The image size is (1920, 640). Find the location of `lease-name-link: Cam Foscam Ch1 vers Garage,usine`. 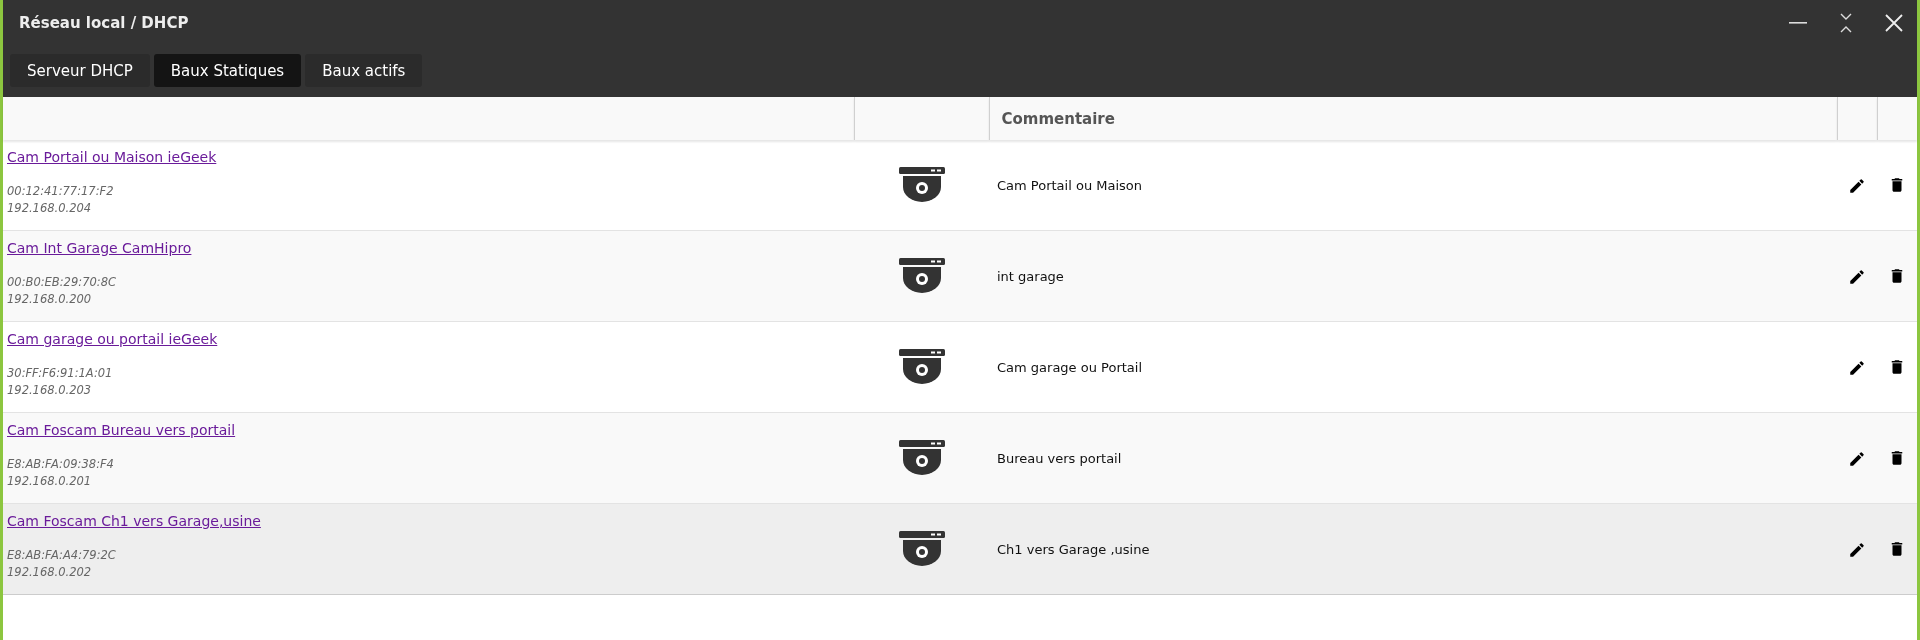

lease-name-link: Cam Foscam Ch1 vers Garage,usine is located at coordinates (134, 521).